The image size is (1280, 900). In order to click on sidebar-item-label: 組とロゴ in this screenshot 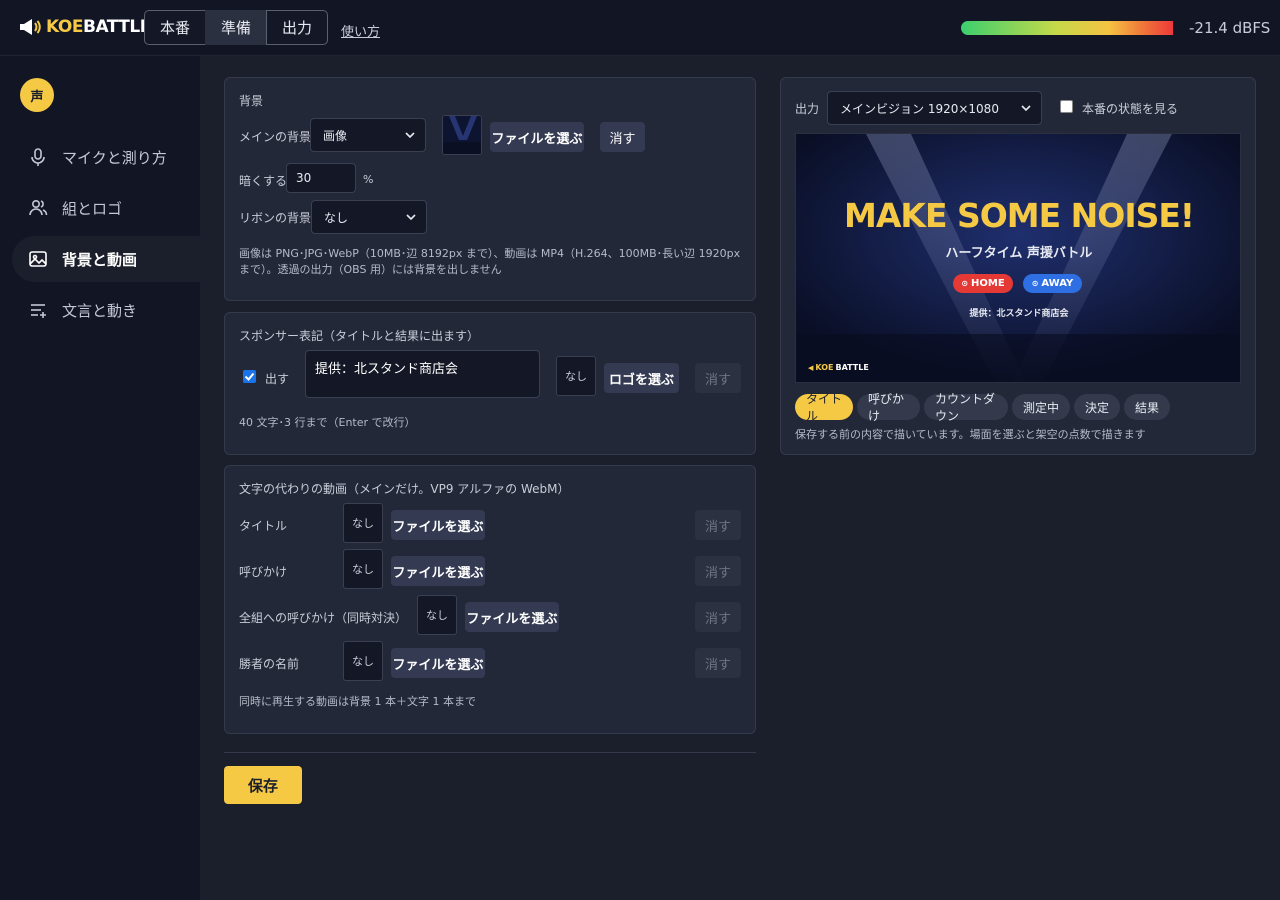, I will do `click(92, 208)`.